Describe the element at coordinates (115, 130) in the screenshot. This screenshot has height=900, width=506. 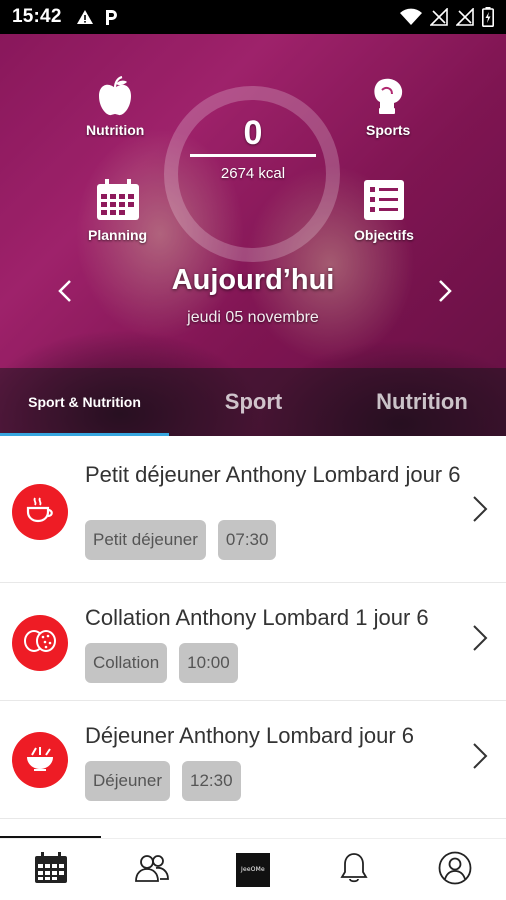
I see `nutrition-label: Nutrition` at that location.